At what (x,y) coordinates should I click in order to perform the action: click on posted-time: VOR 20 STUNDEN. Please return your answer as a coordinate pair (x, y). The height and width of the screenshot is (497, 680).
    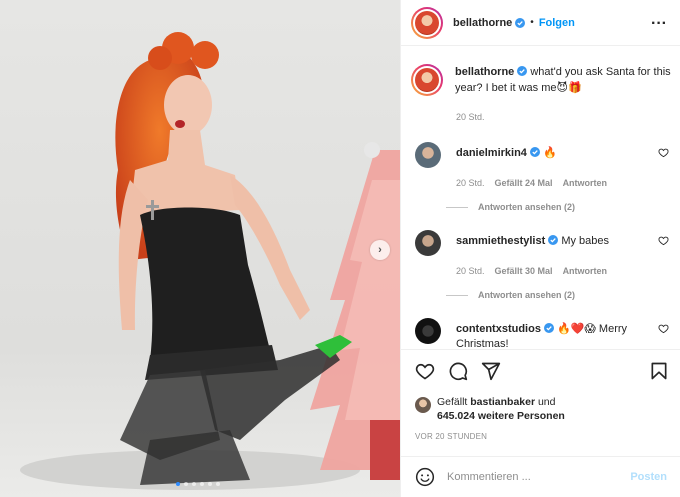
    Looking at the image, I should click on (451, 436).